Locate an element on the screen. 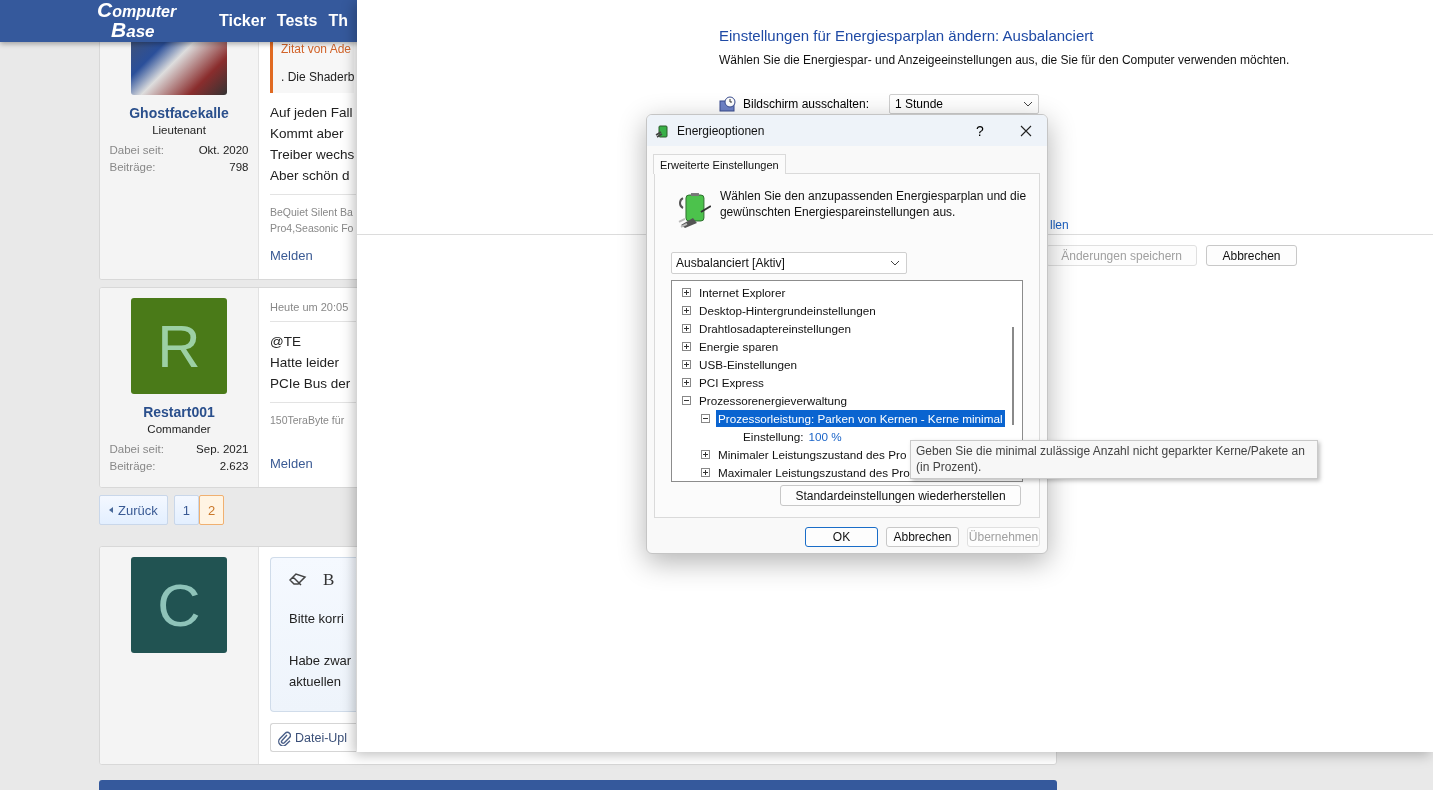 The height and width of the screenshot is (790, 1433). dialog-button: Abbrechen is located at coordinates (922, 537).